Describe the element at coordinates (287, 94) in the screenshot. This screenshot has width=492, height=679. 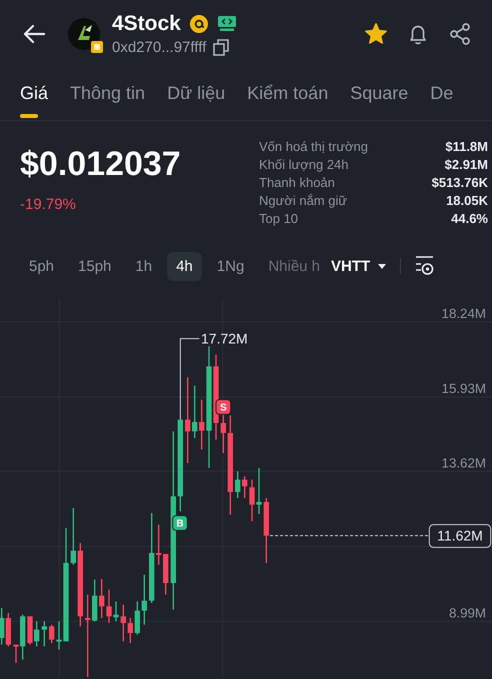
I see `tab: Kiểm toán` at that location.